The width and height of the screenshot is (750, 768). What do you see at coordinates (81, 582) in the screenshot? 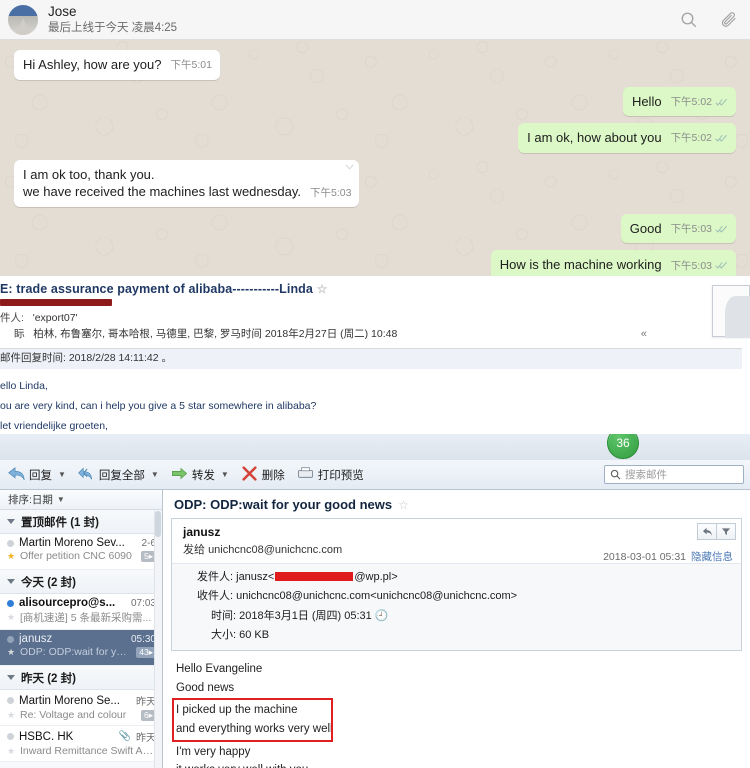
I see `mail-group-header: 今天 (2 封)` at bounding box center [81, 582].